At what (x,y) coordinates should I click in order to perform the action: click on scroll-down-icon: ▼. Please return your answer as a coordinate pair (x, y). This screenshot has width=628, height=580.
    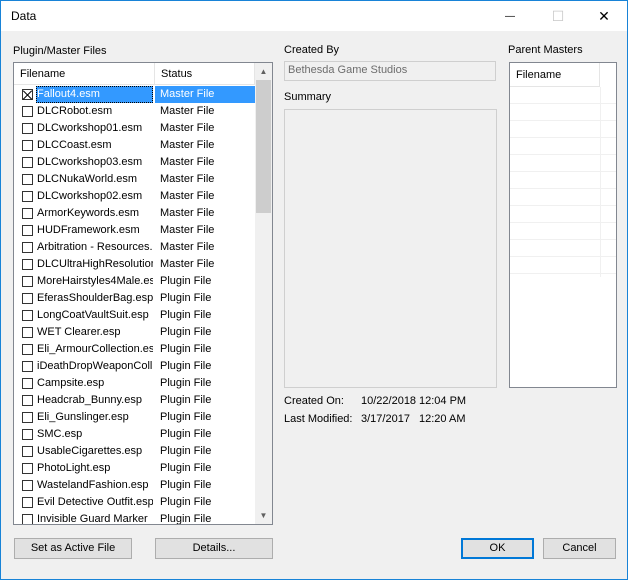
    Looking at the image, I should click on (263, 515).